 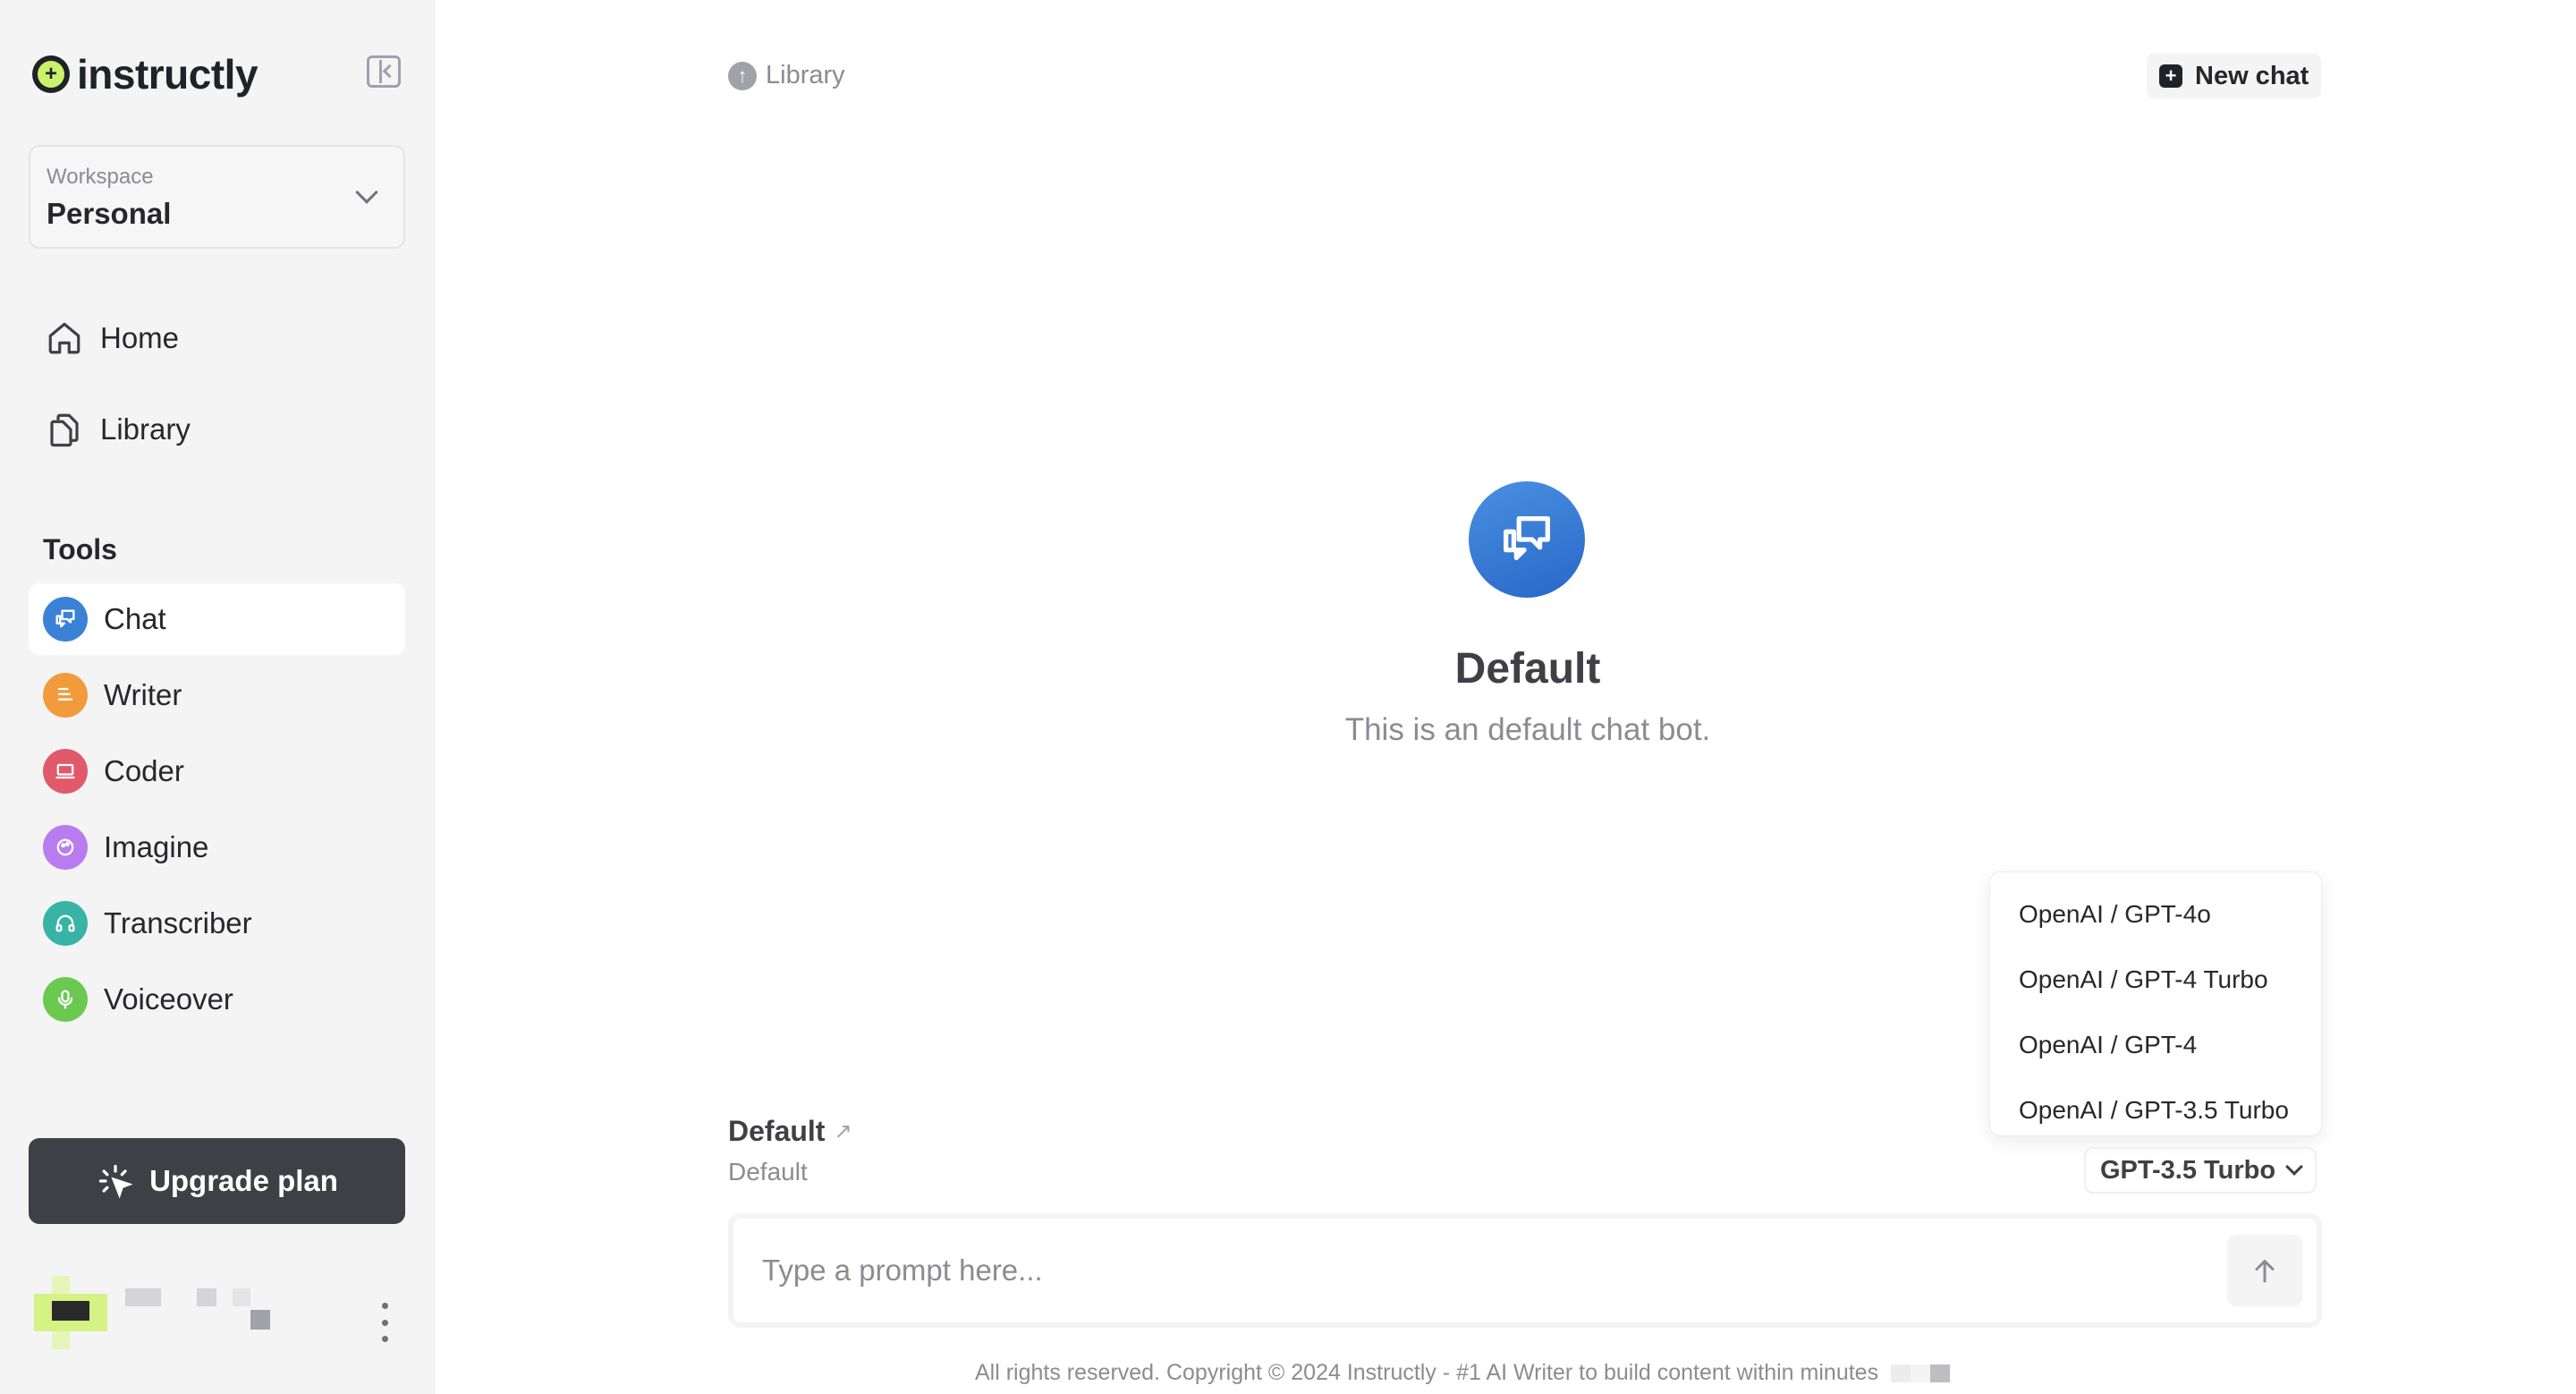 What do you see at coordinates (109, 213) in the screenshot?
I see `workspace-value: Personal` at bounding box center [109, 213].